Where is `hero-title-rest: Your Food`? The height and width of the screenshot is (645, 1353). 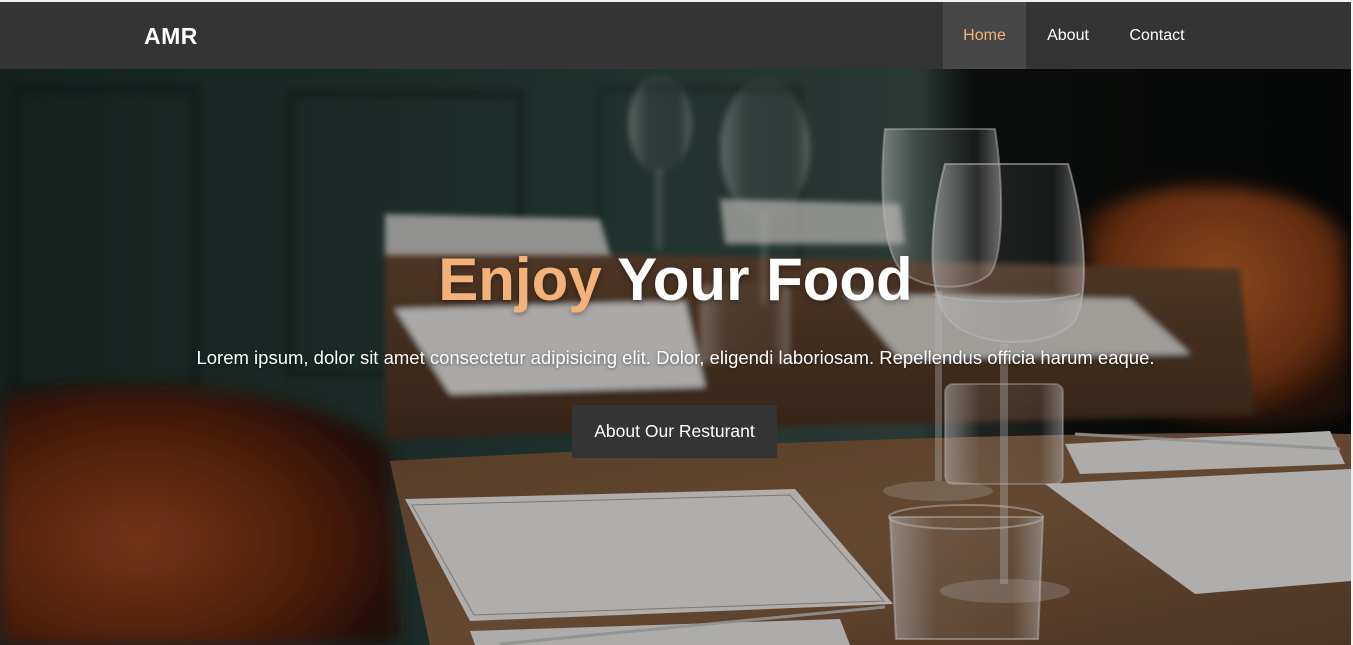
hero-title-rest: Your Food is located at coordinates (765, 279).